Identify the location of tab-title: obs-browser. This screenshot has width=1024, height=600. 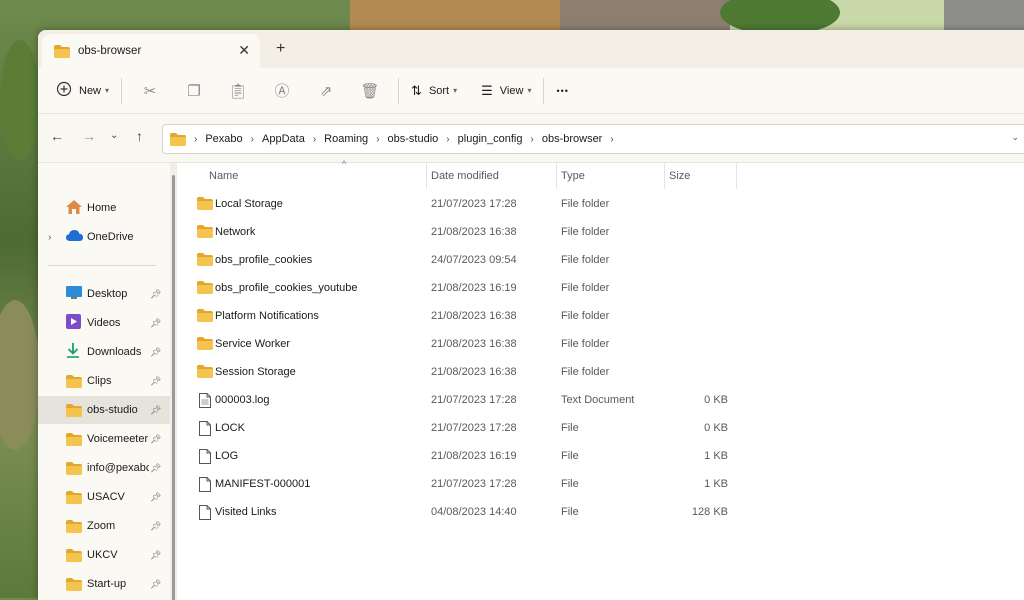
(110, 51).